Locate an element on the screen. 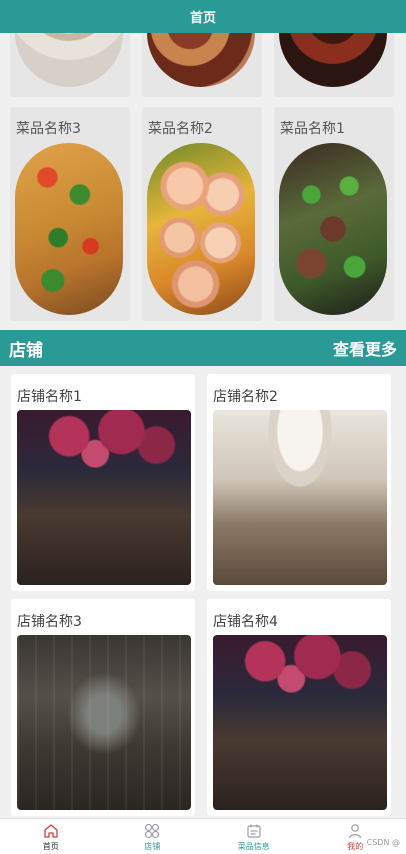 The height and width of the screenshot is (854, 406). tab-shop: 店铺 is located at coordinates (153, 836).